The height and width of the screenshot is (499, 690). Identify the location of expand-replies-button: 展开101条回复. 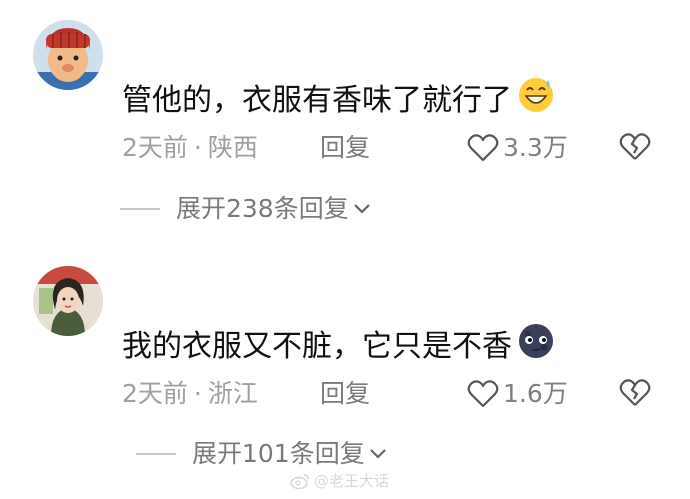
(261, 454).